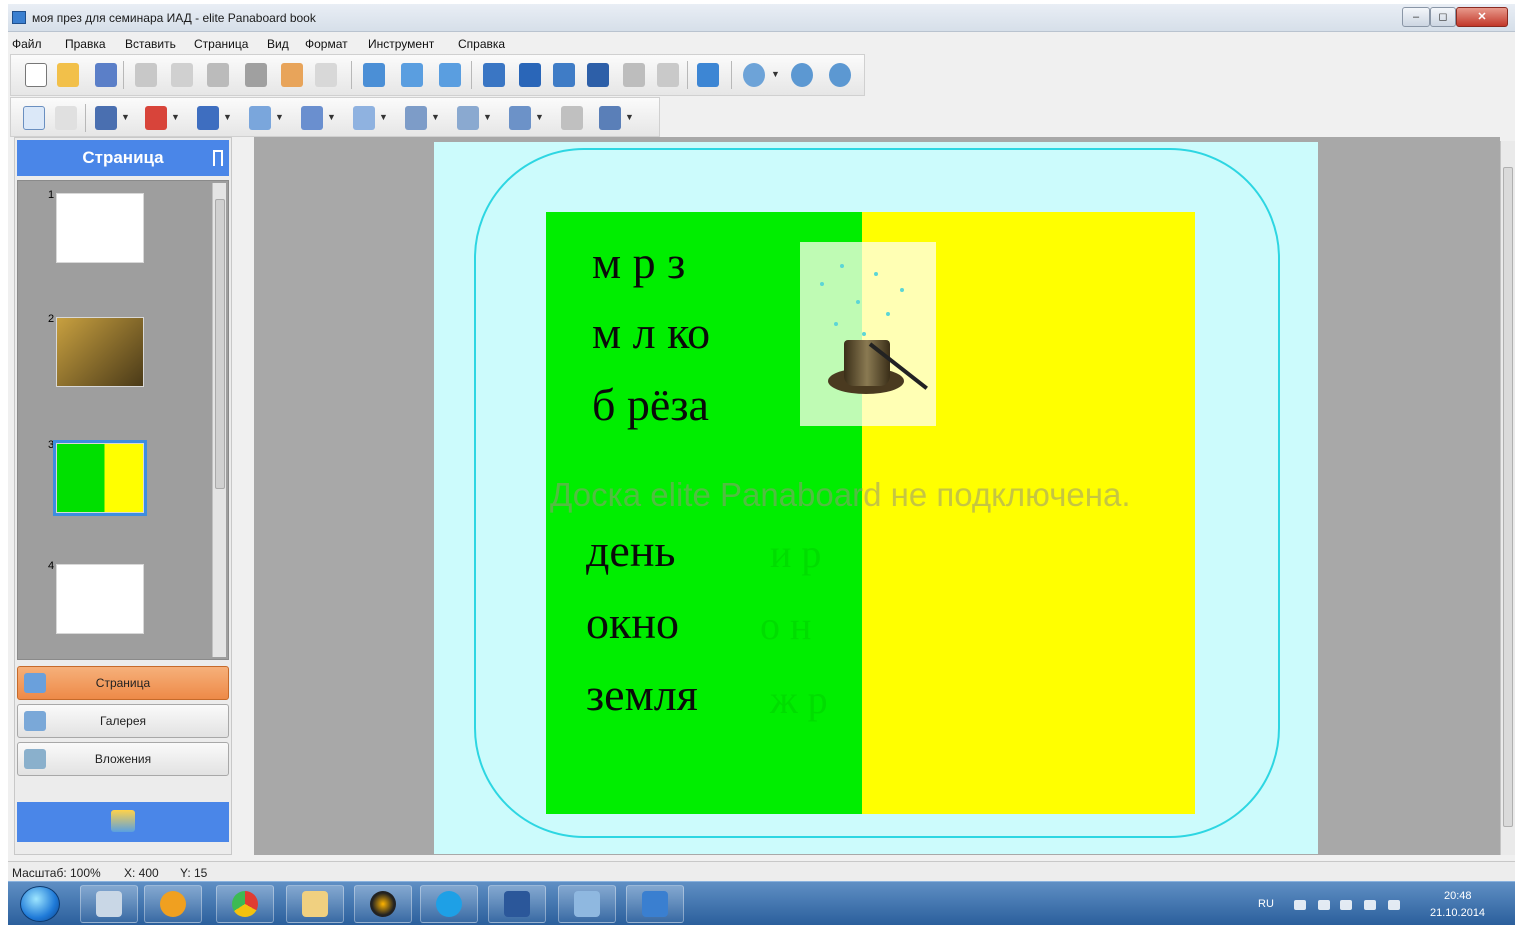 The height and width of the screenshot is (925, 1515). Describe the element at coordinates (450, 75) in the screenshot. I see `next-page-icon` at that location.